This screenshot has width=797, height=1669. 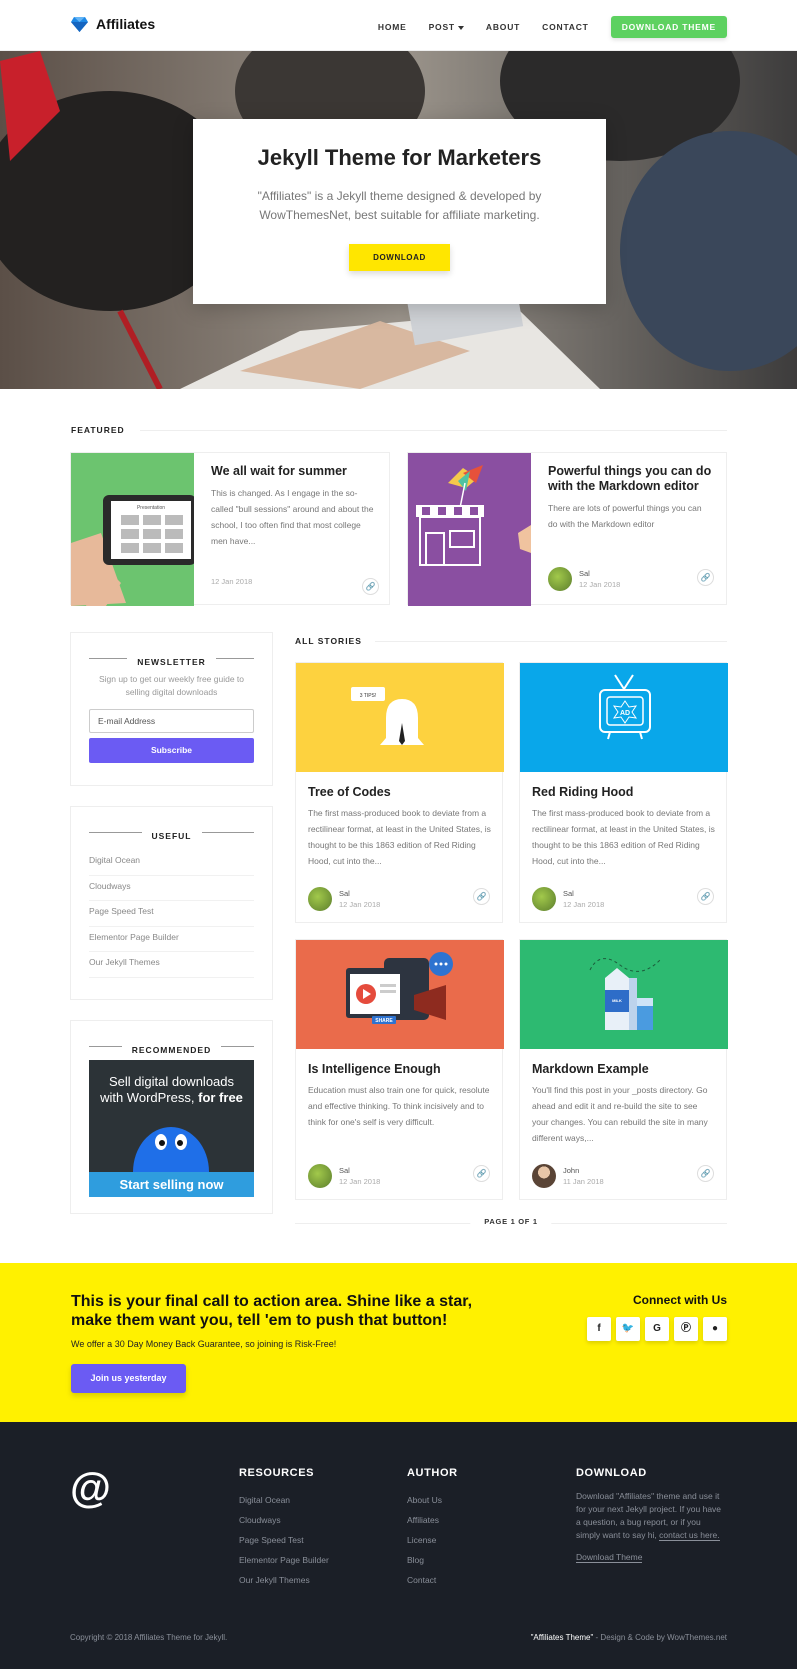 I want to click on stories-divider, so click(x=551, y=641).